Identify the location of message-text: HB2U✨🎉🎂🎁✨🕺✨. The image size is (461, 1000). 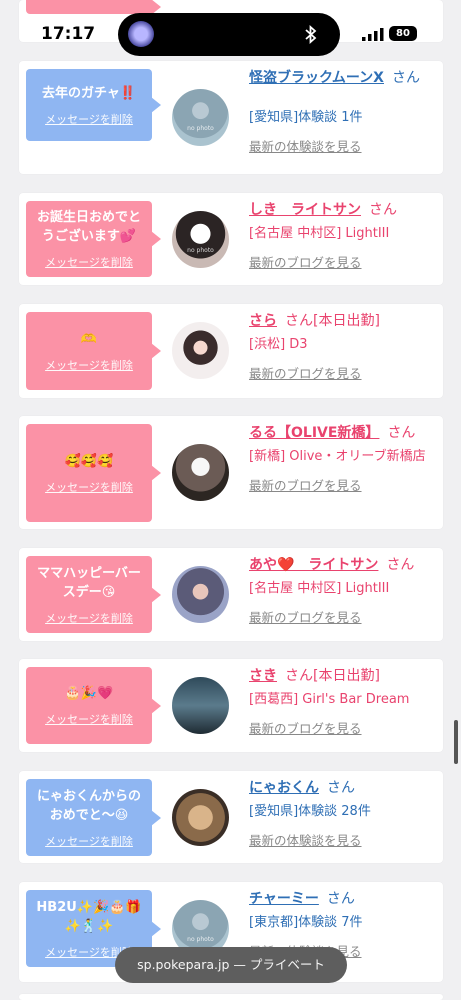
(89, 916).